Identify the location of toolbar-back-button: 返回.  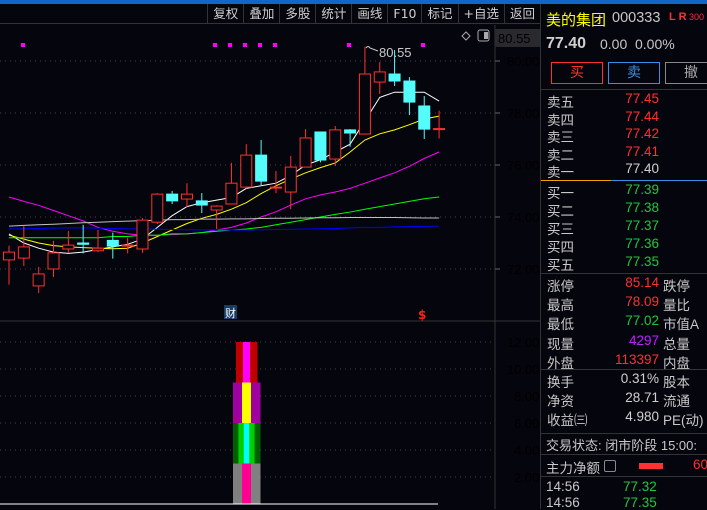
(521, 14).